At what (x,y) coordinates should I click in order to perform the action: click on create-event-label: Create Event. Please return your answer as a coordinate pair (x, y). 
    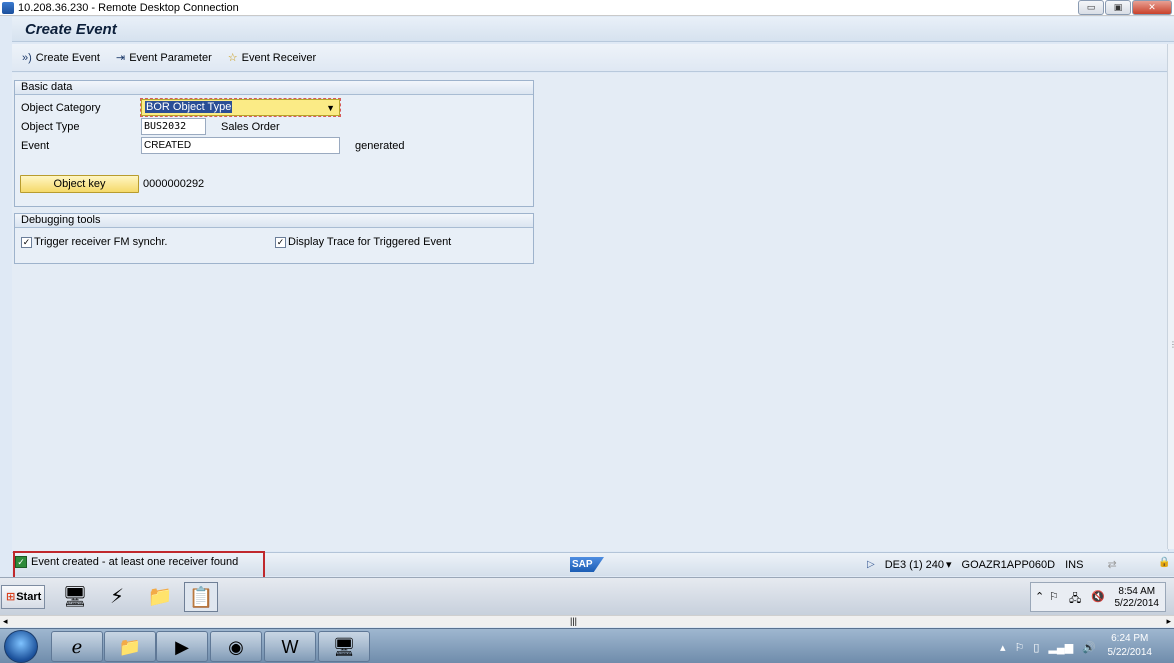
    Looking at the image, I should click on (67, 57).